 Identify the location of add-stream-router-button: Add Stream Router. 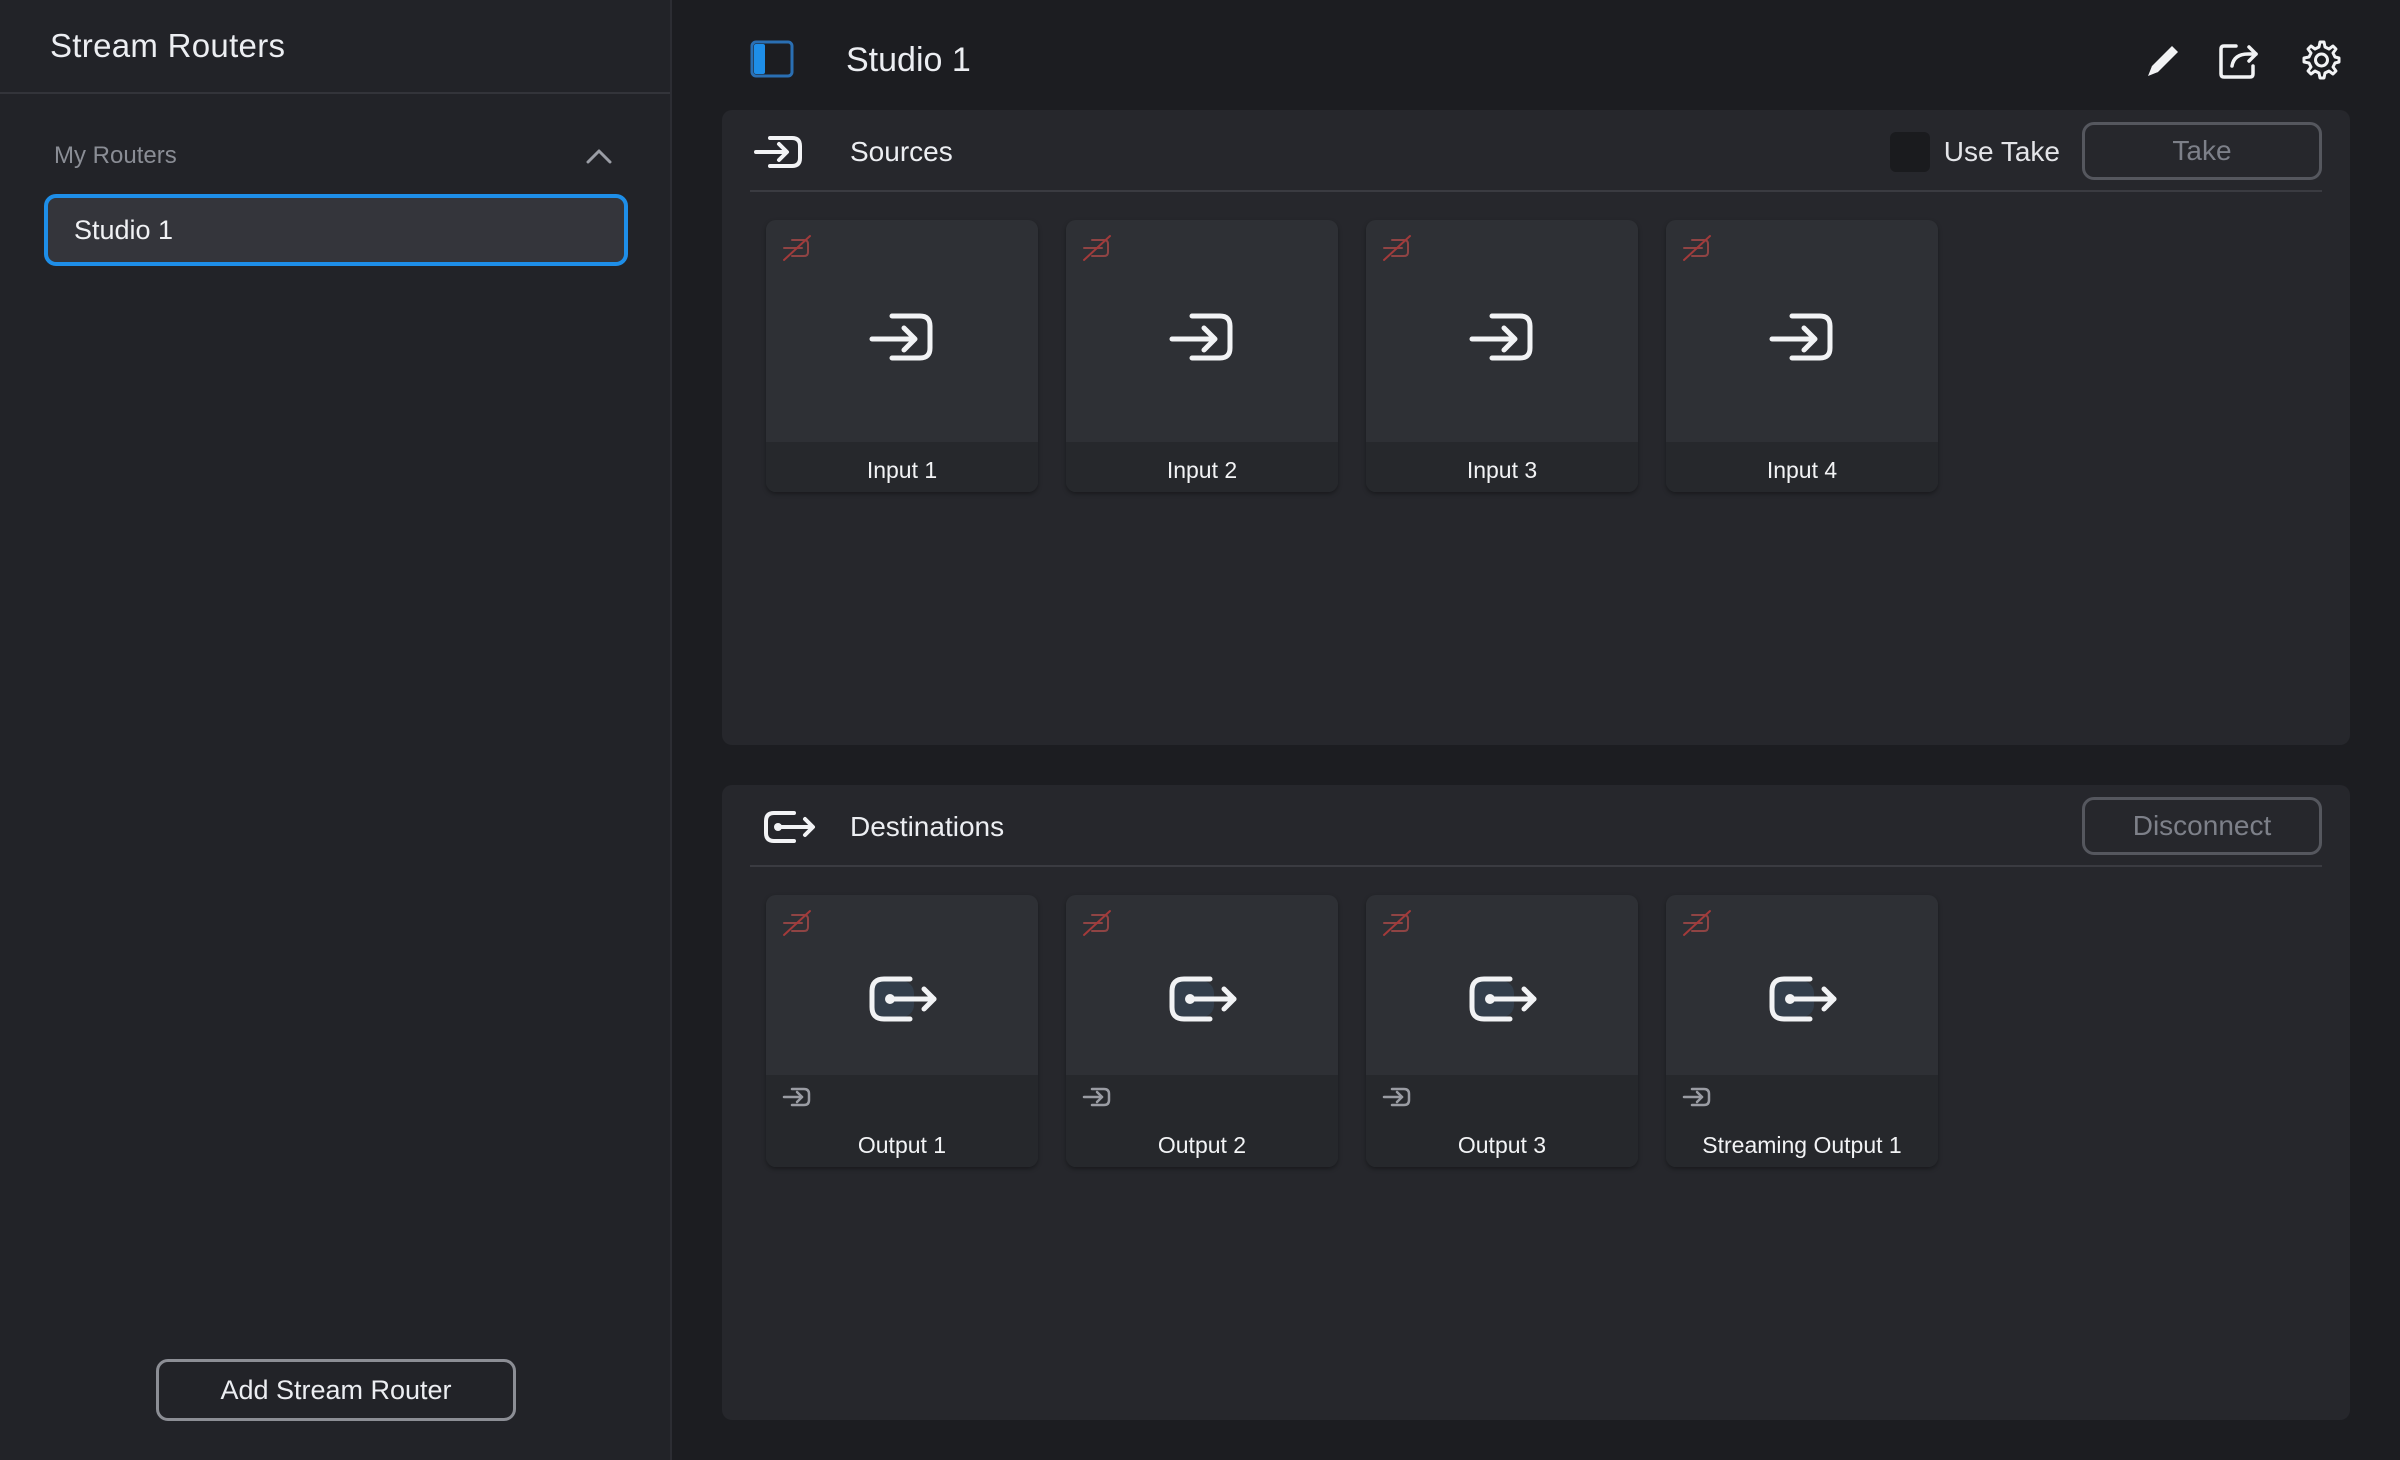
(336, 1390).